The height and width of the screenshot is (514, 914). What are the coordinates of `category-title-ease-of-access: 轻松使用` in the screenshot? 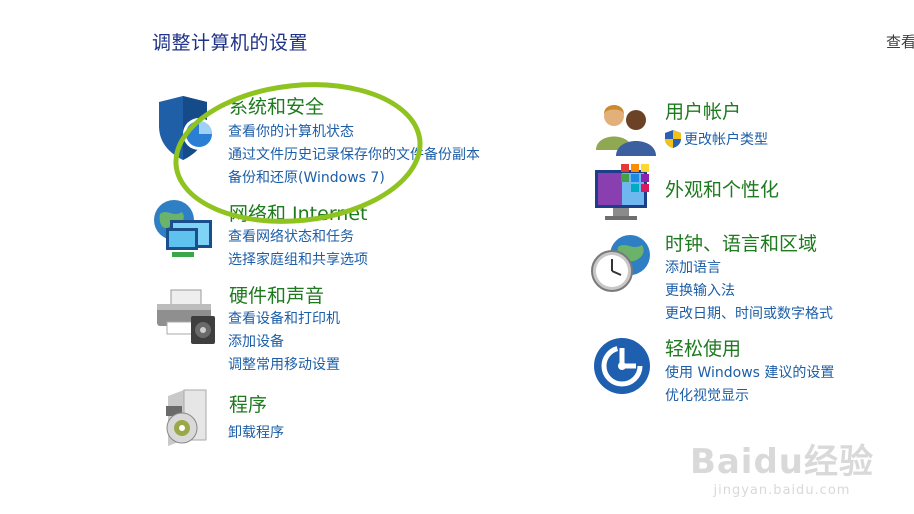 It's located at (703, 347).